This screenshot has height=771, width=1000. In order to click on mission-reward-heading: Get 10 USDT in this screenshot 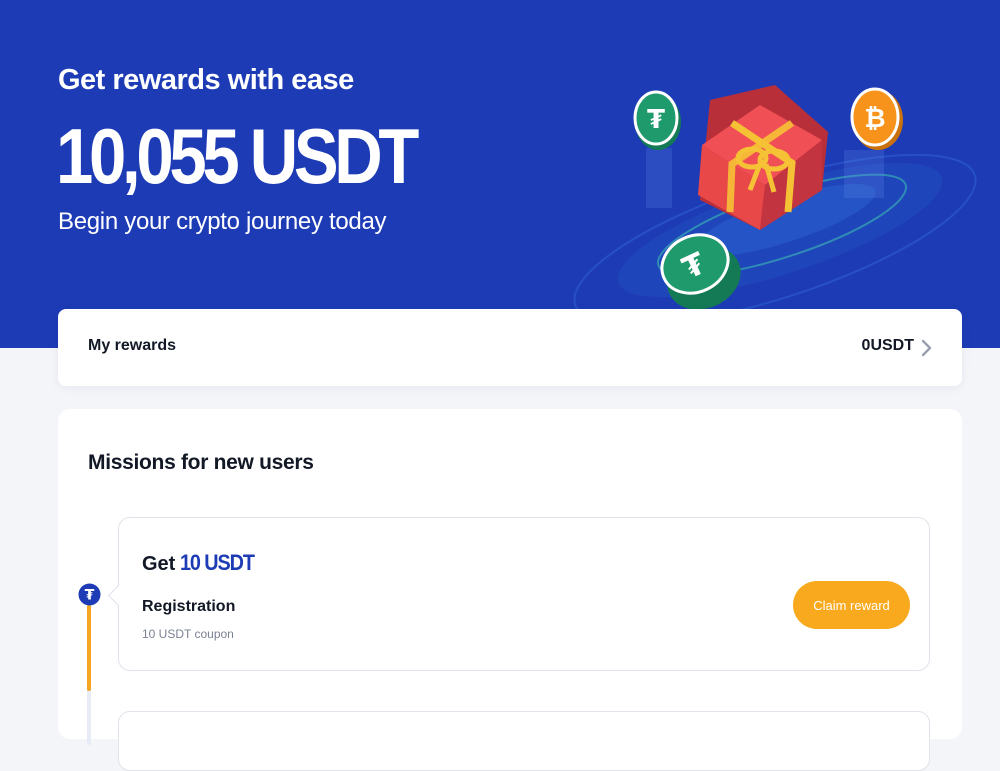, I will do `click(202, 563)`.